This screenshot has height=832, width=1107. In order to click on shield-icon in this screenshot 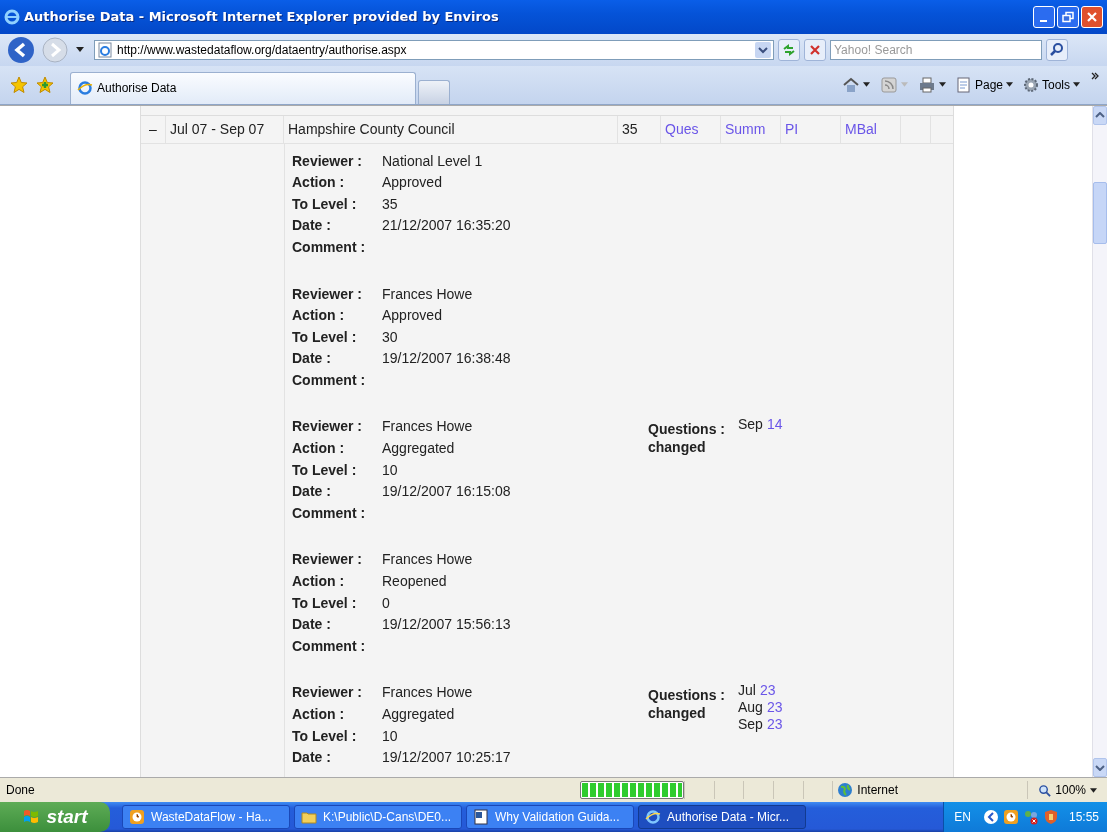, I will do `click(1050, 817)`.